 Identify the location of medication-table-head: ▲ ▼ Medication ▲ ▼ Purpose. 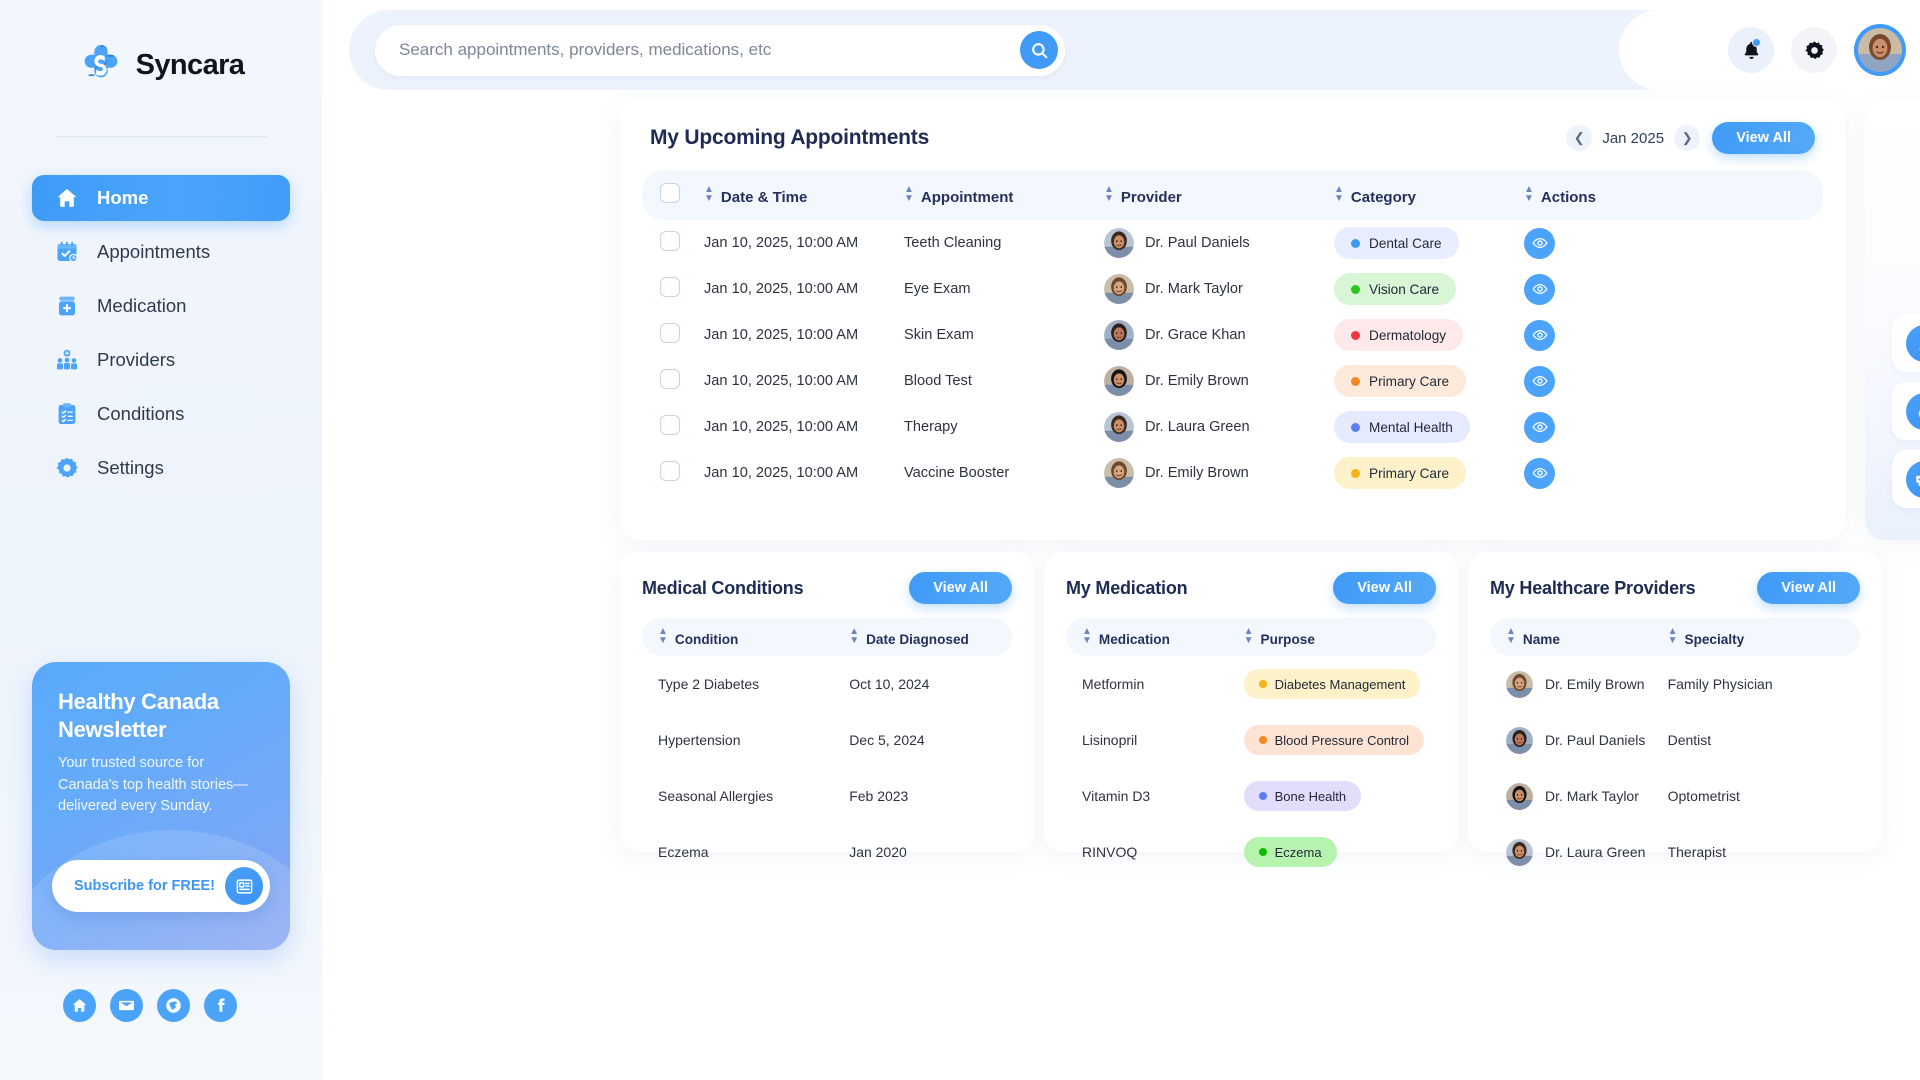
(1251, 637).